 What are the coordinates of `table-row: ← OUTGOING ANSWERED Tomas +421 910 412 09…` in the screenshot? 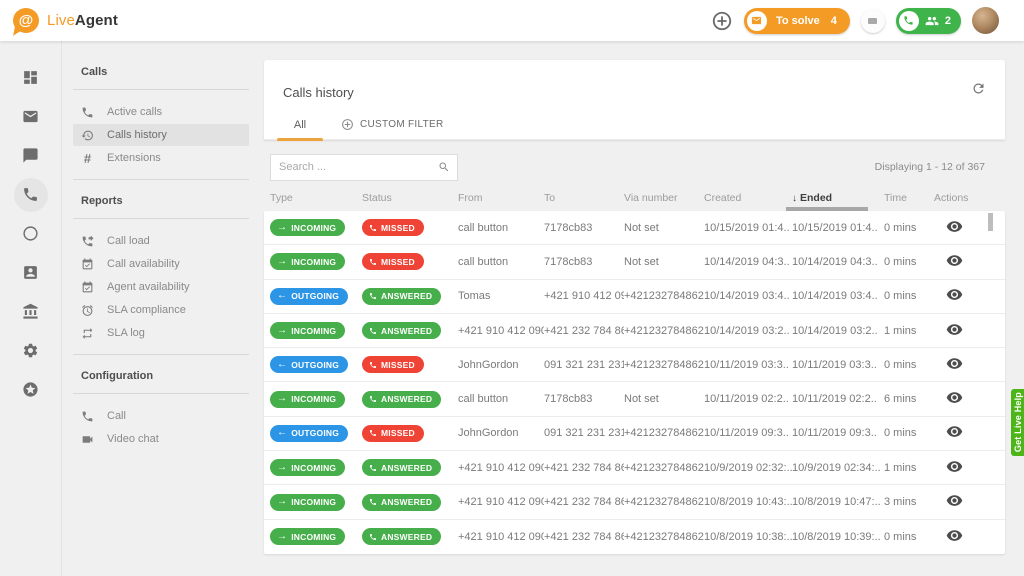 It's located at (634, 297).